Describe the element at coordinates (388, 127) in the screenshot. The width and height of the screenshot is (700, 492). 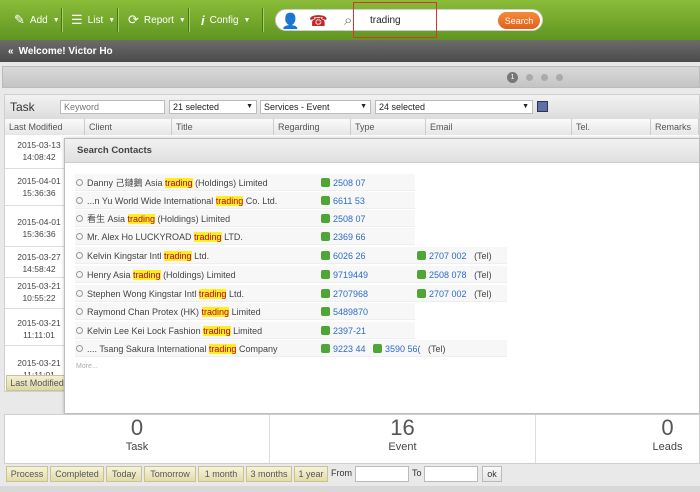
I see `column-header-type: Type` at that location.